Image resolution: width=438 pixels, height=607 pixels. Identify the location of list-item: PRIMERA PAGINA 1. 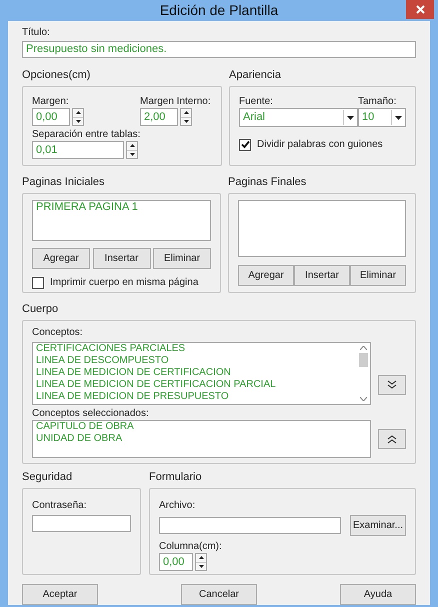
(121, 207).